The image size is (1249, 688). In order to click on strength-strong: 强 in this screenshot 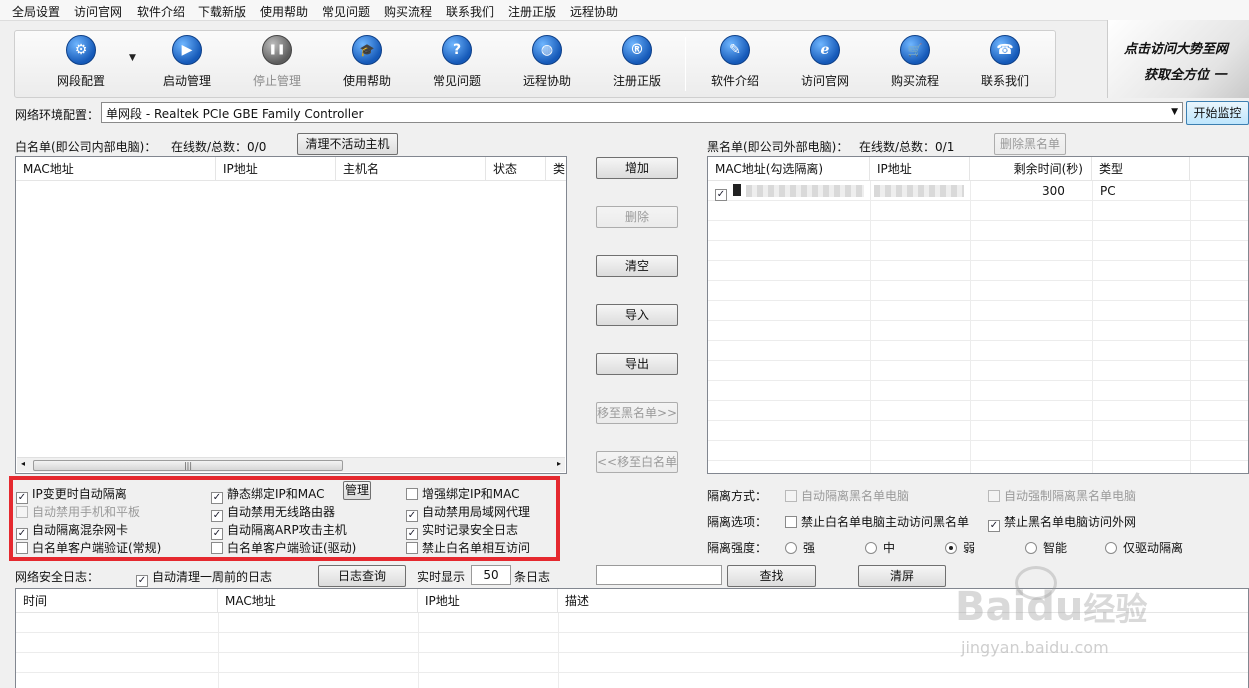, I will do `click(800, 547)`.